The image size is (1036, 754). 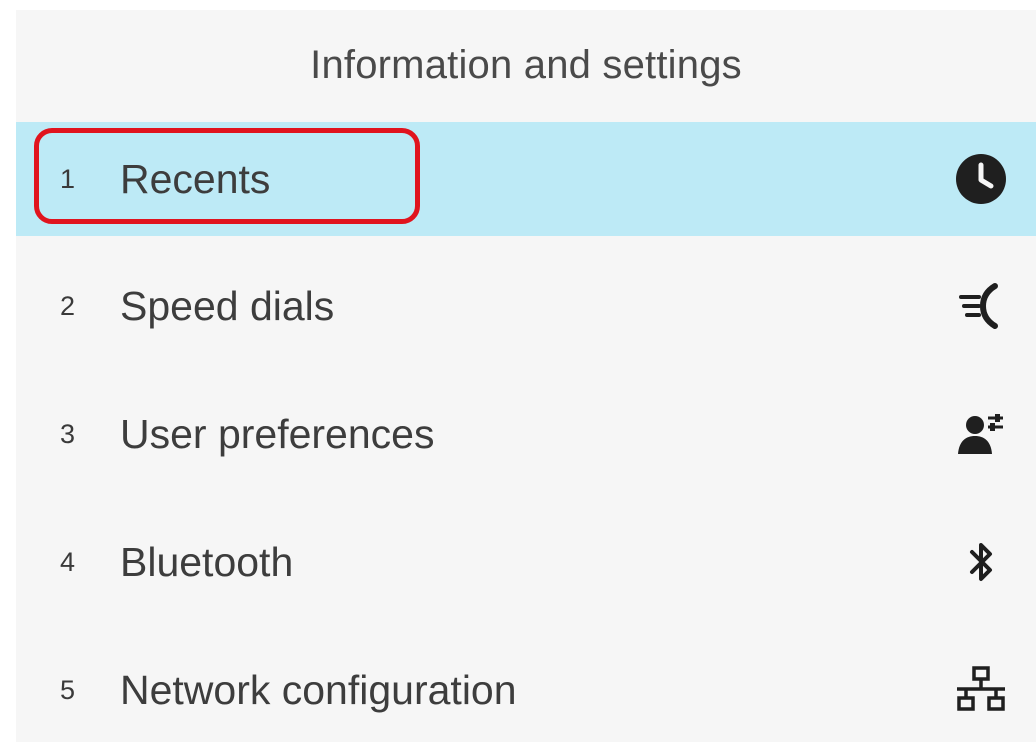 I want to click on menu-item-number: 3, so click(x=68, y=433).